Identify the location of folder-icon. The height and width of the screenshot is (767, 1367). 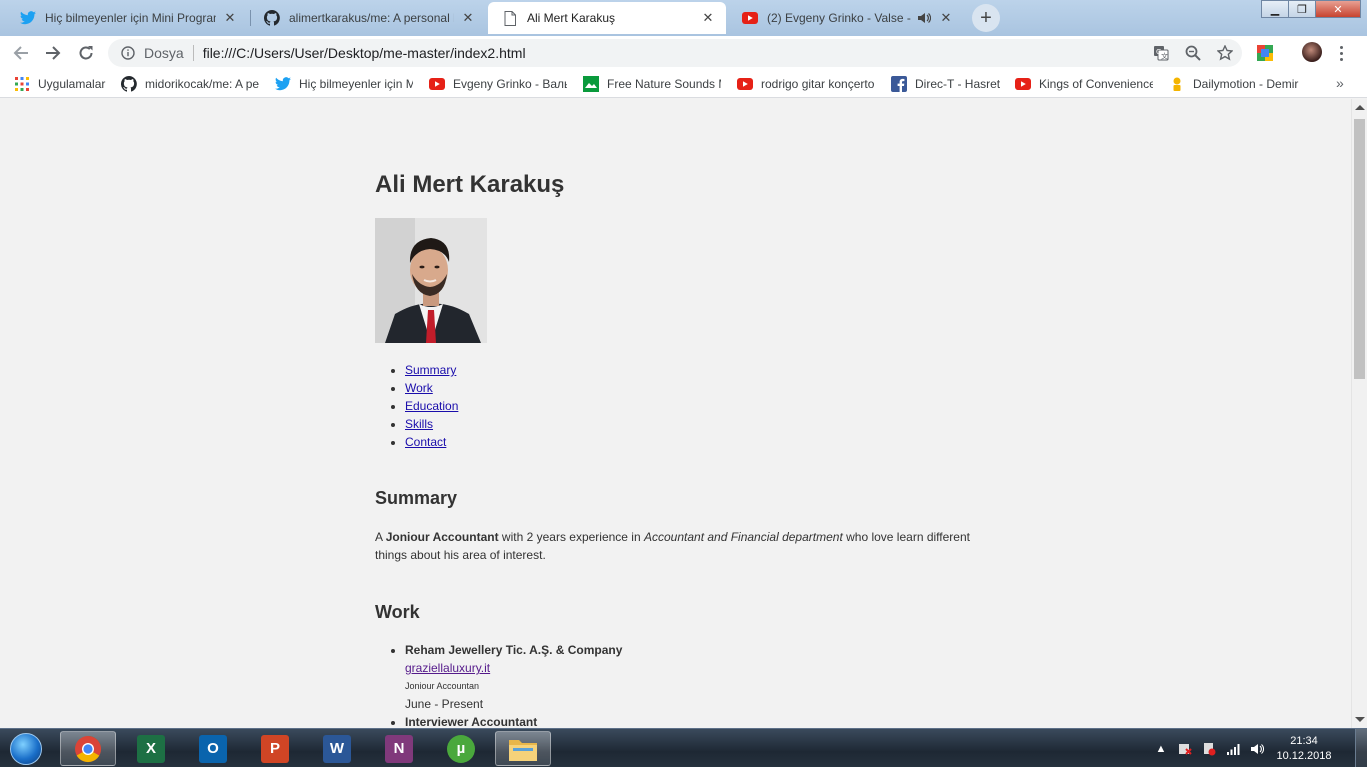
(523, 750).